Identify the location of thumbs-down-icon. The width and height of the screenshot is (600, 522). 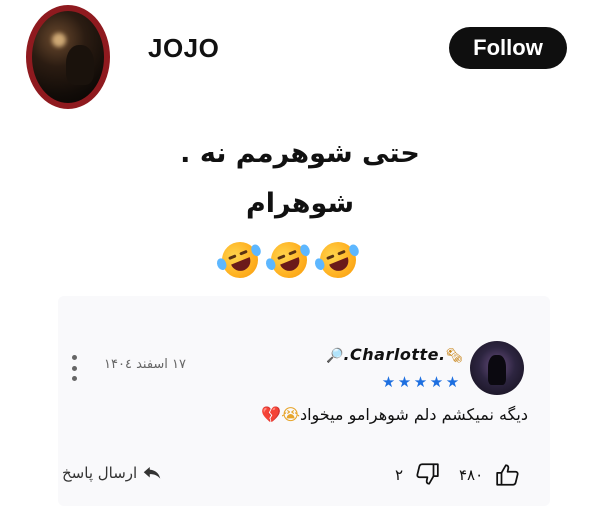
(427, 474).